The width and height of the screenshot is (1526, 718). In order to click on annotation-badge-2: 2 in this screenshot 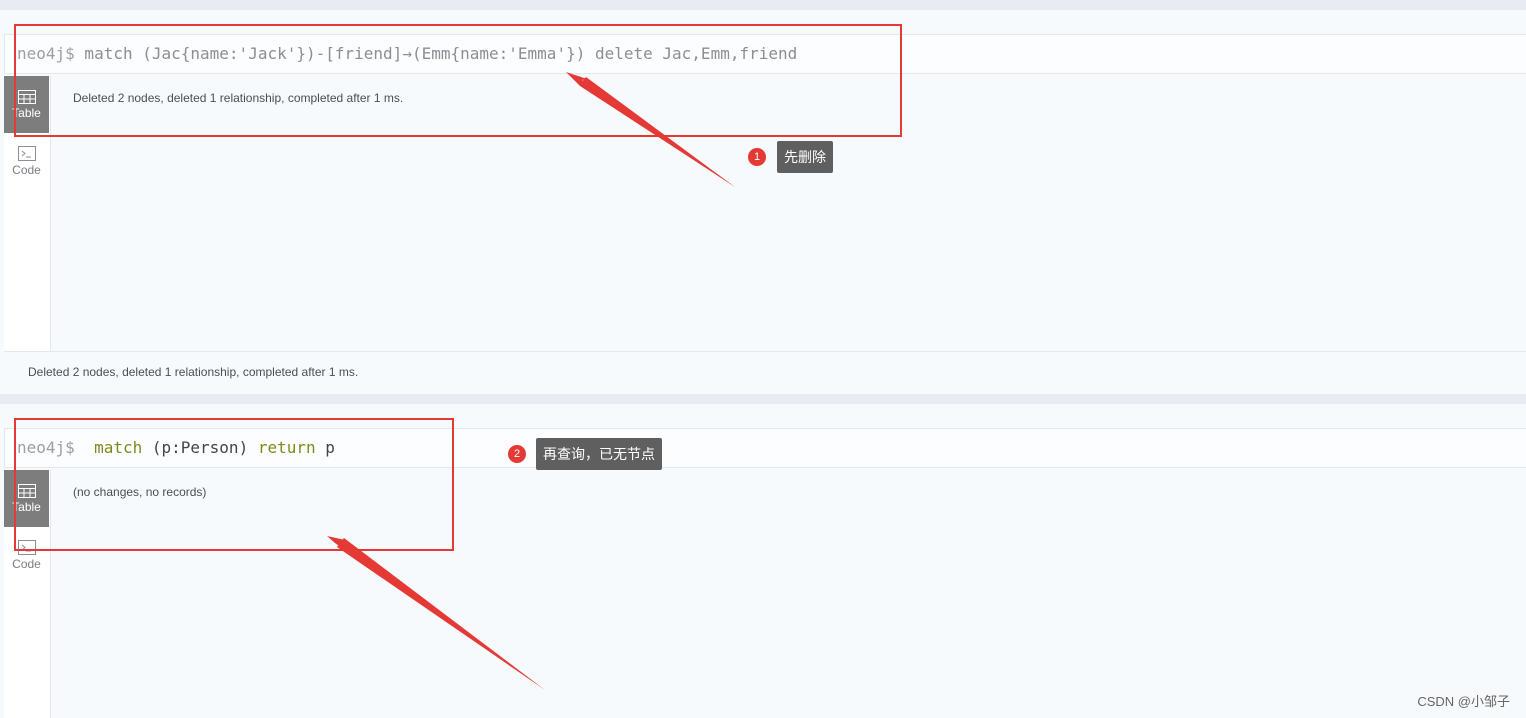, I will do `click(517, 454)`.